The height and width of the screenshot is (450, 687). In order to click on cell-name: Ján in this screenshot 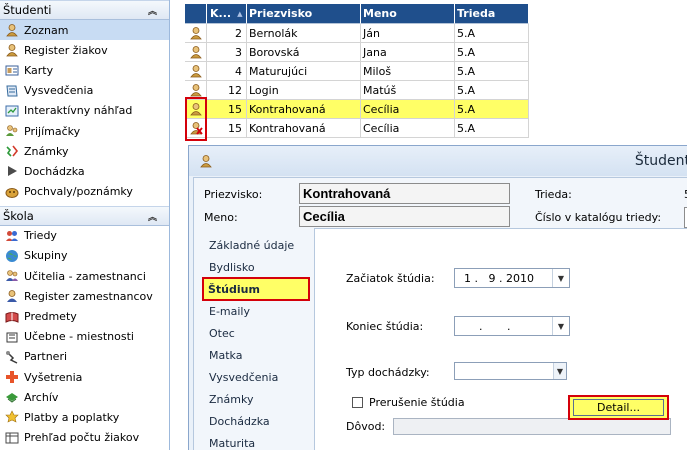, I will do `click(408, 33)`.